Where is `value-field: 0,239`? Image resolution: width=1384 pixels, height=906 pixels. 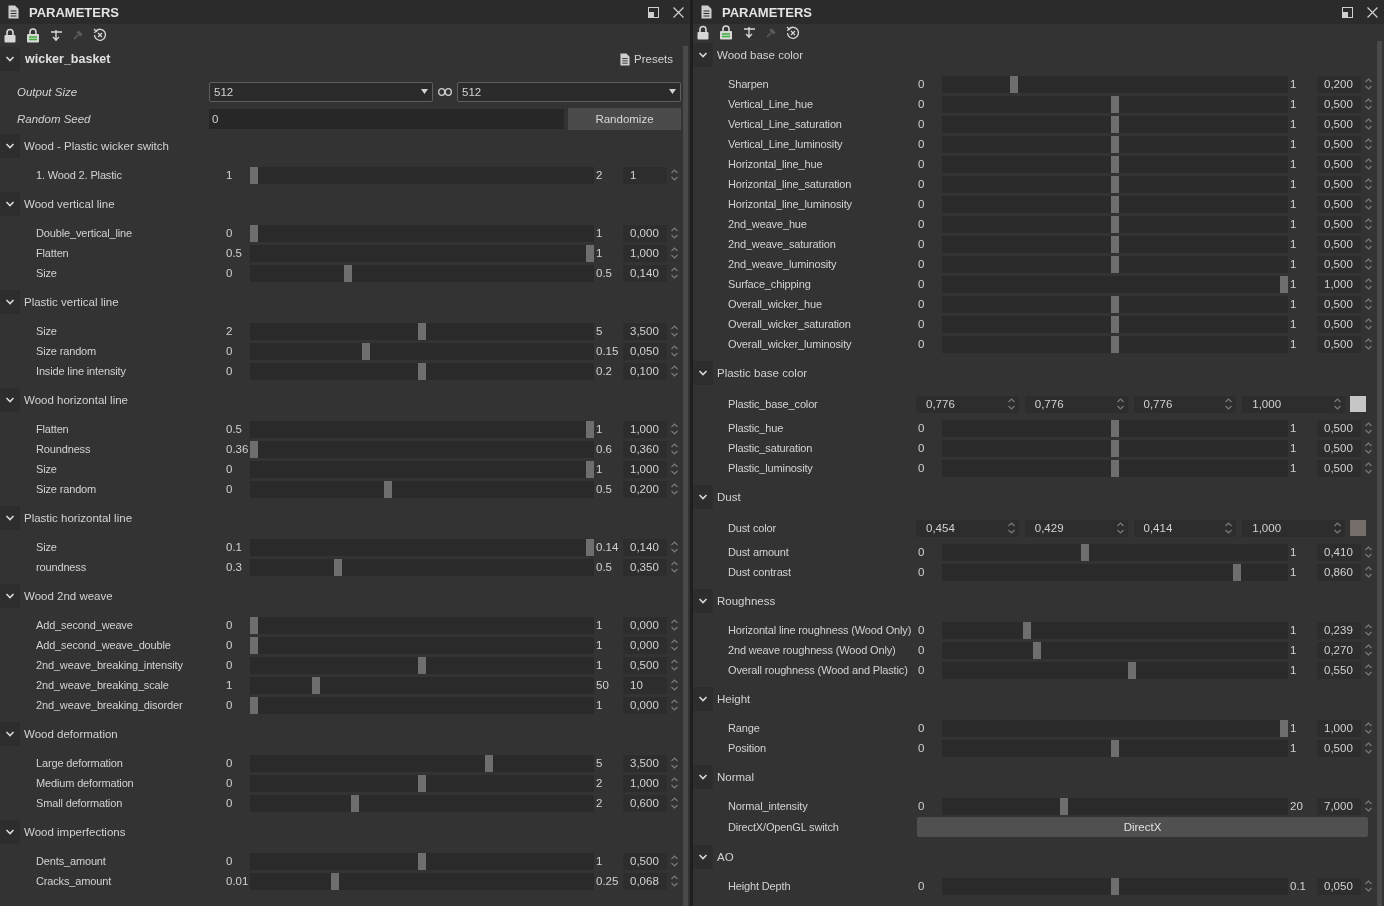
value-field: 0,239 is located at coordinates (1339, 630).